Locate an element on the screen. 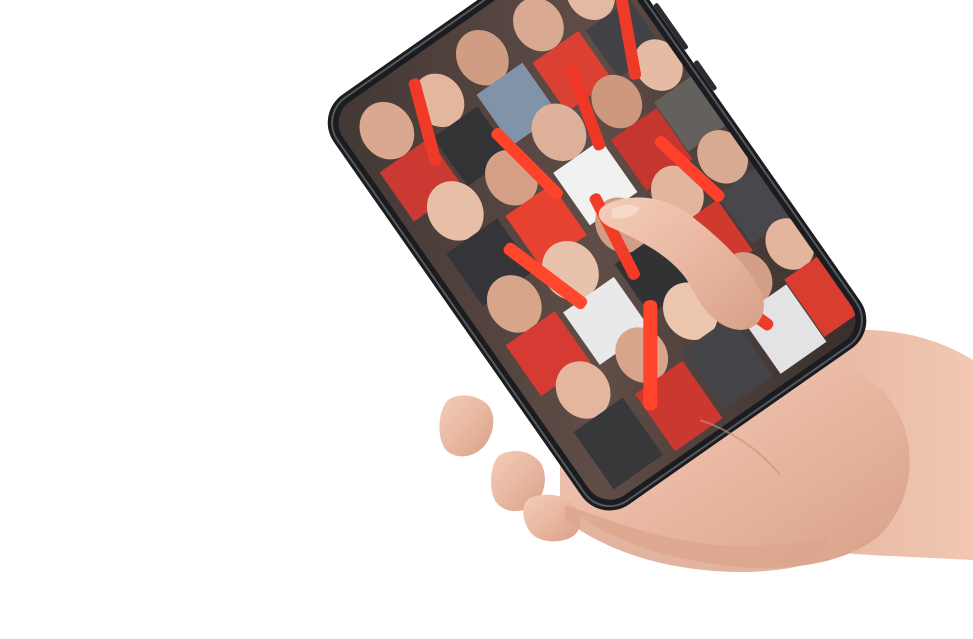 This screenshot has height=639, width=973. finger-index is located at coordinates (466, 426).